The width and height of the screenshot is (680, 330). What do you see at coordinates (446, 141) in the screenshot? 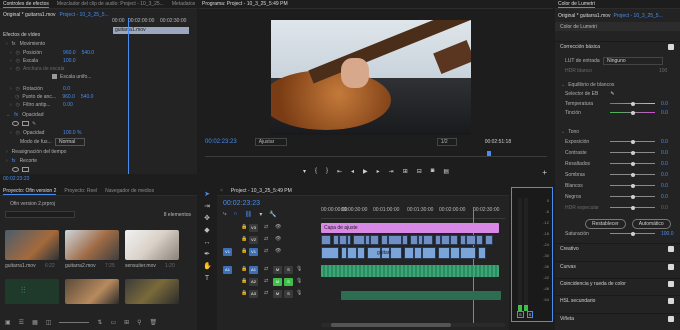
I see `quality-select: 1/2` at bounding box center [446, 141].